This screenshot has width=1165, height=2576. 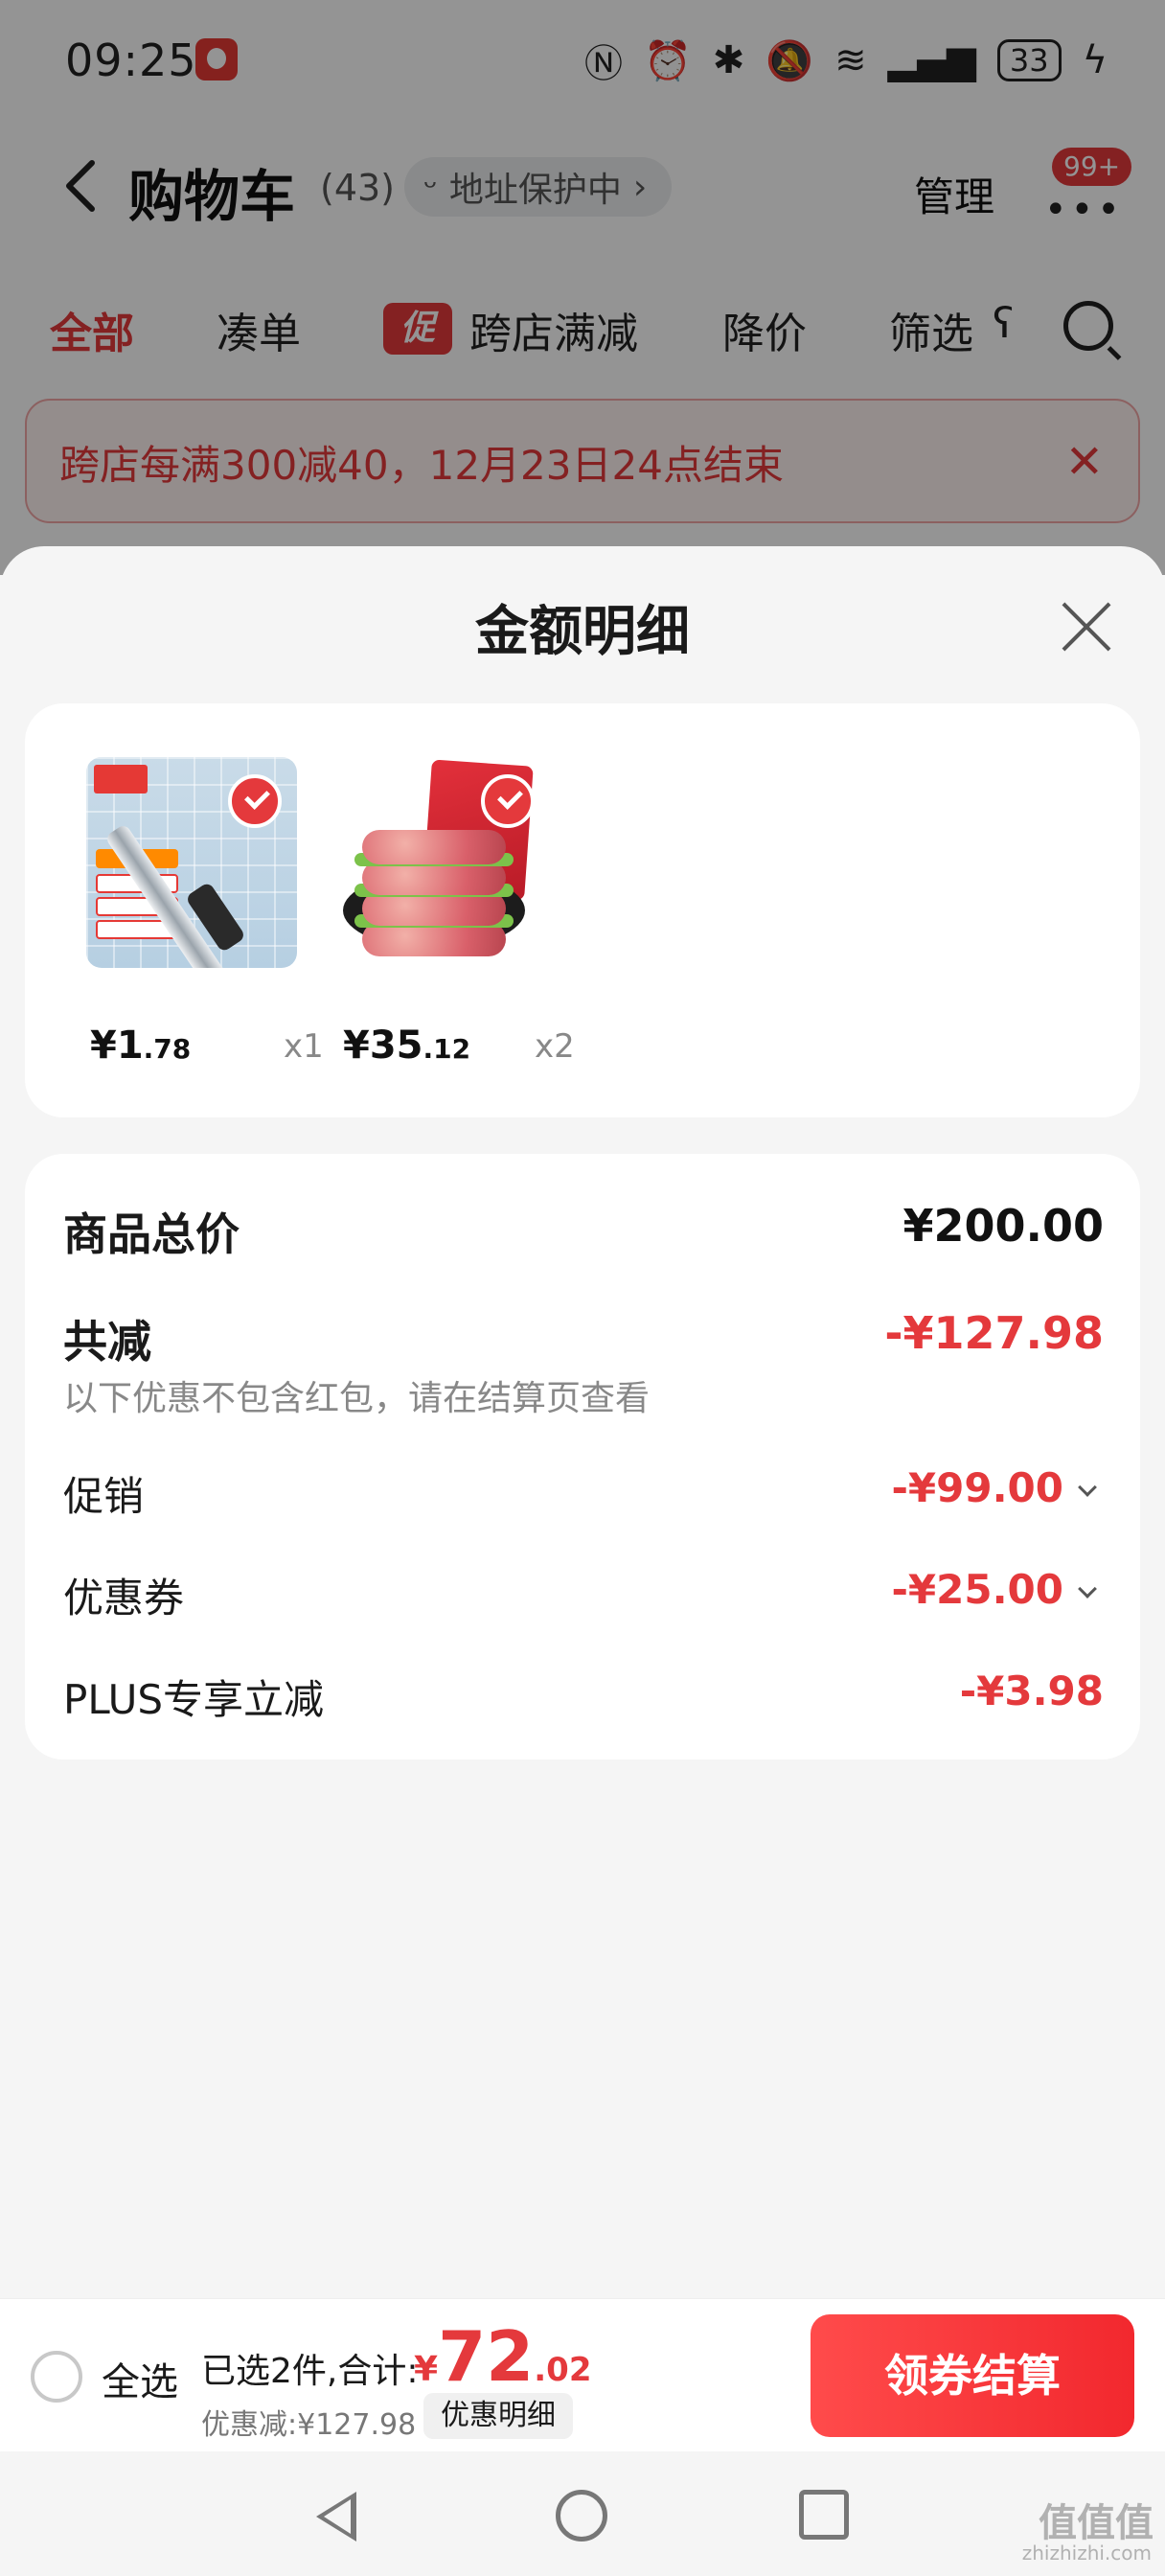 What do you see at coordinates (1087, 2553) in the screenshot?
I see `watermark-url: zhizhizhi.com` at bounding box center [1087, 2553].